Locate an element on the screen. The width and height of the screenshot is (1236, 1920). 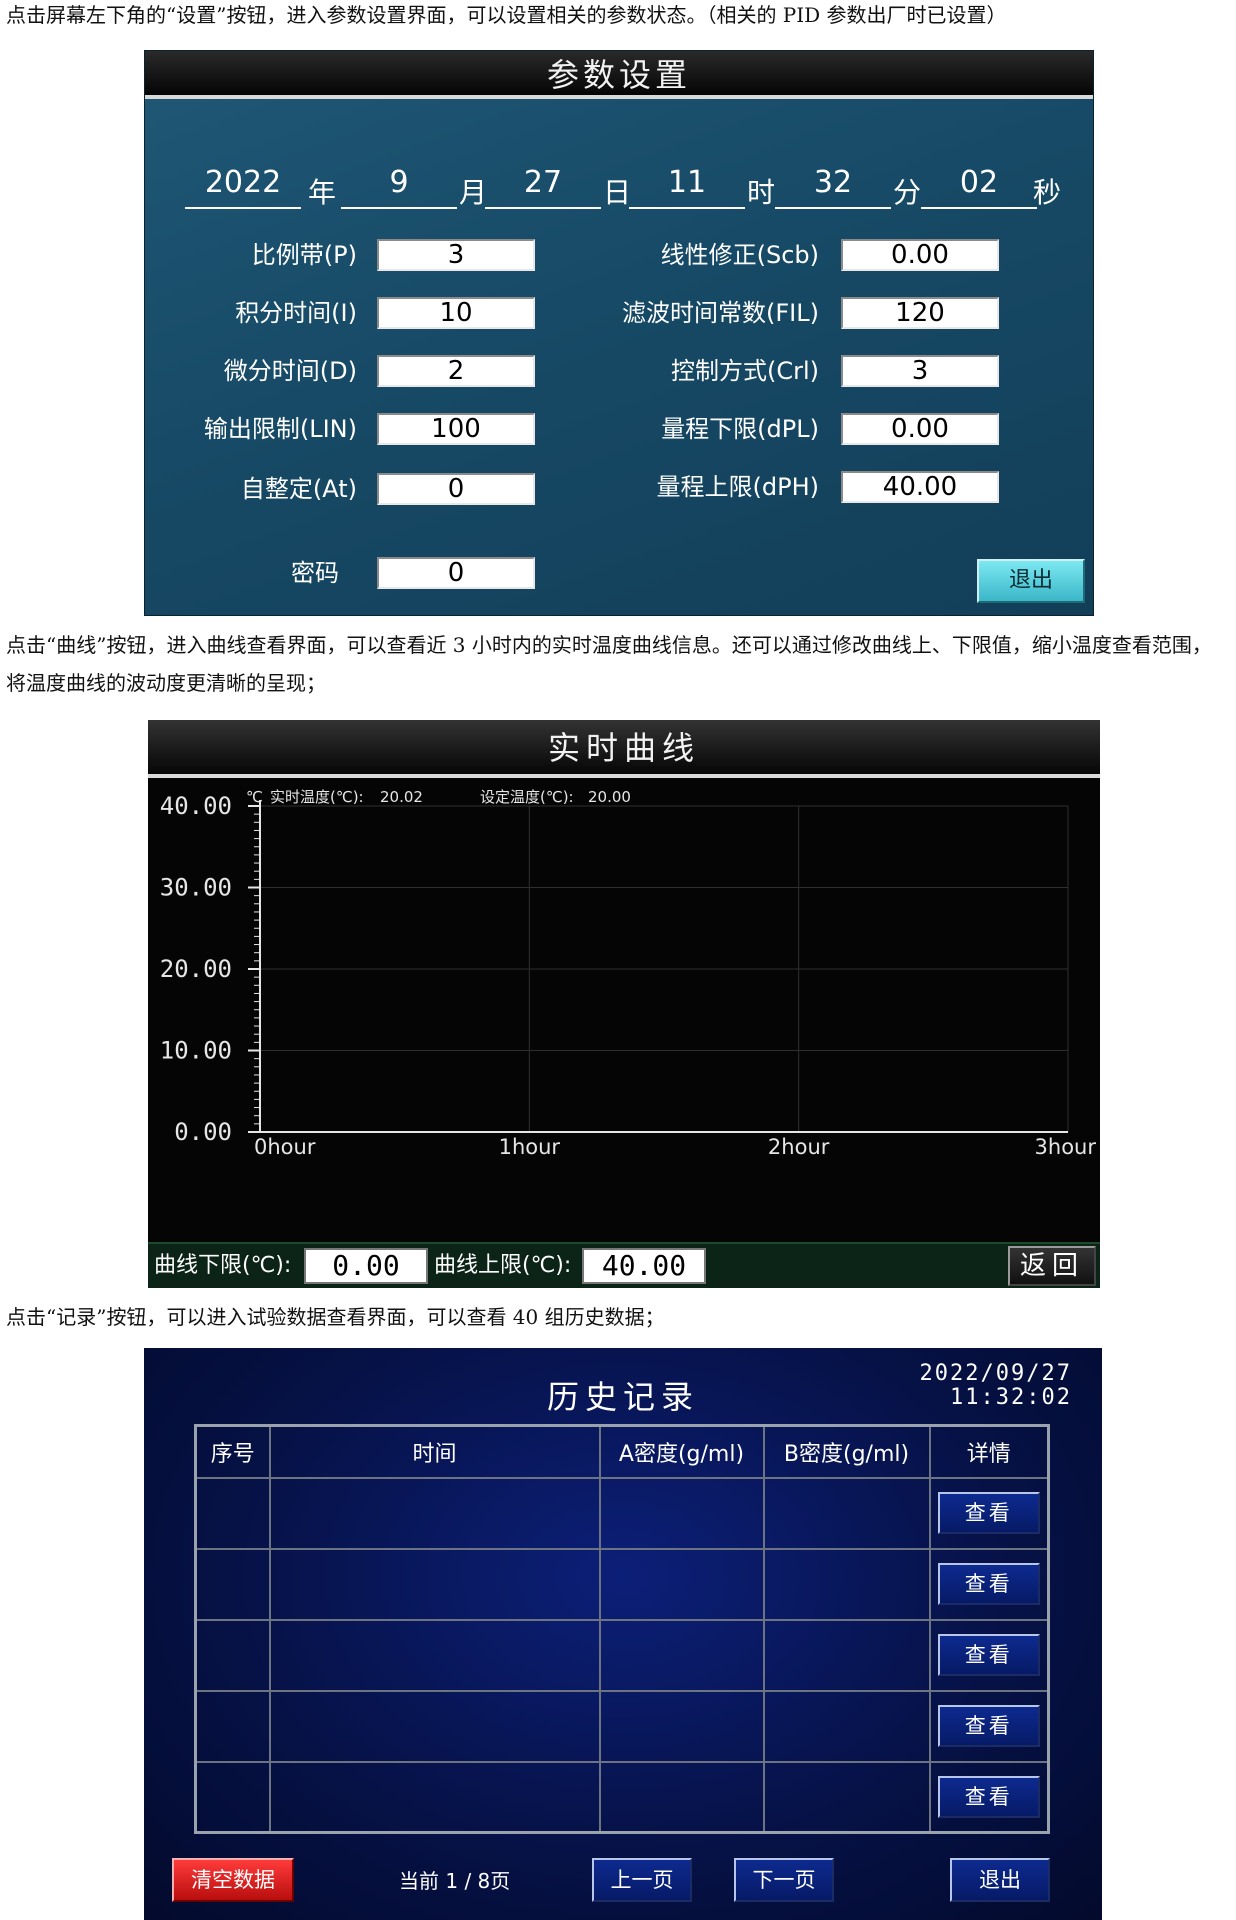
y-tick-label: 0.00 is located at coordinates (203, 1132).